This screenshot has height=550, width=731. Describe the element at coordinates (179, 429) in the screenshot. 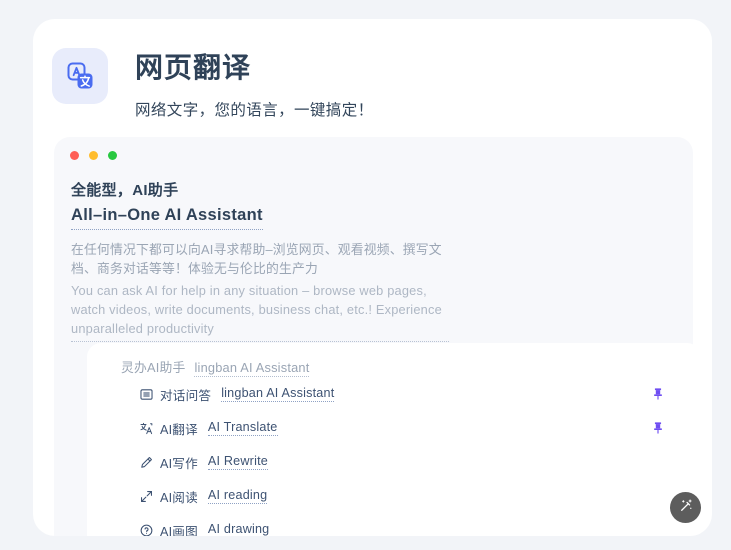

I see `list-item-label-zh: AI翻译` at that location.